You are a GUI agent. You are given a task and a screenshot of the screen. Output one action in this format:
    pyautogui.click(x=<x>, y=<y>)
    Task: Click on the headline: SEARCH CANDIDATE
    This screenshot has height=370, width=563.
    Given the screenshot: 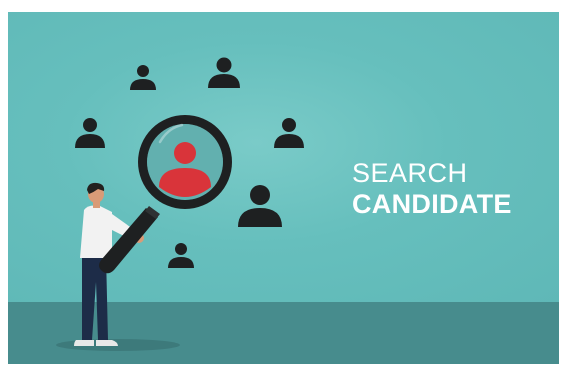 What is the action you would take?
    pyautogui.click(x=432, y=189)
    